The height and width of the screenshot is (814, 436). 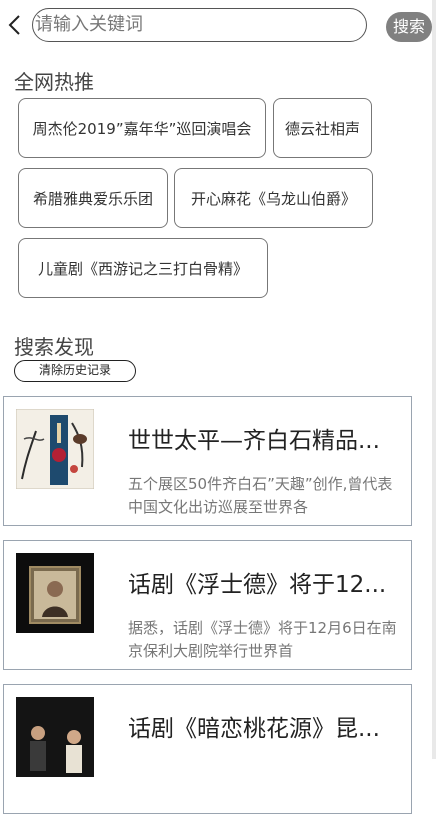 I want to click on result-description, so click(x=266, y=784).